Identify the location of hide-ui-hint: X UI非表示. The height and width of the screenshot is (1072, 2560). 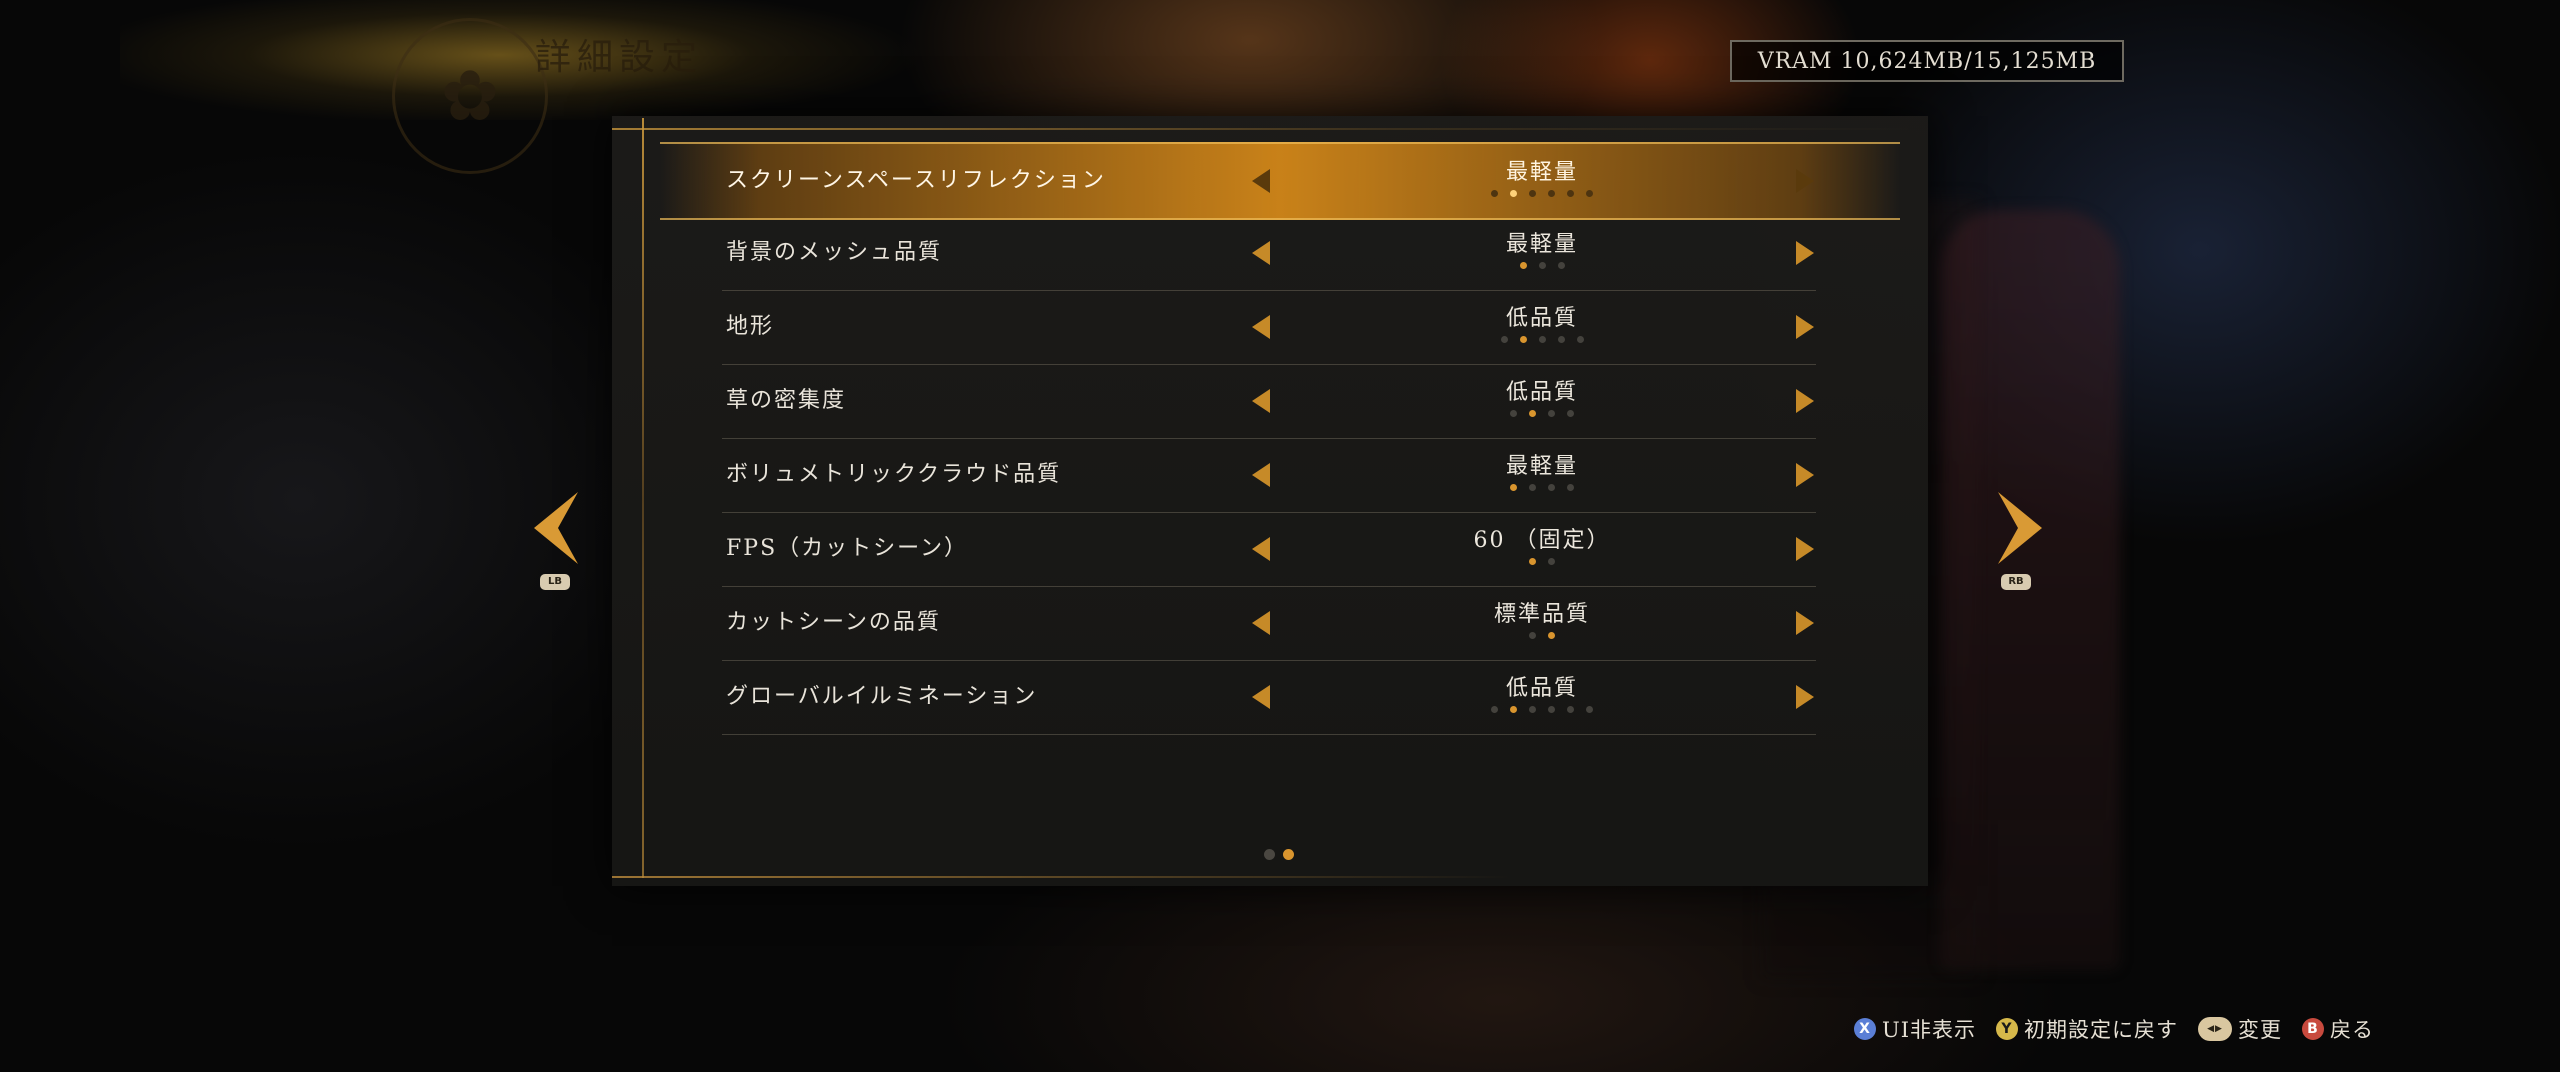
(1915, 1029).